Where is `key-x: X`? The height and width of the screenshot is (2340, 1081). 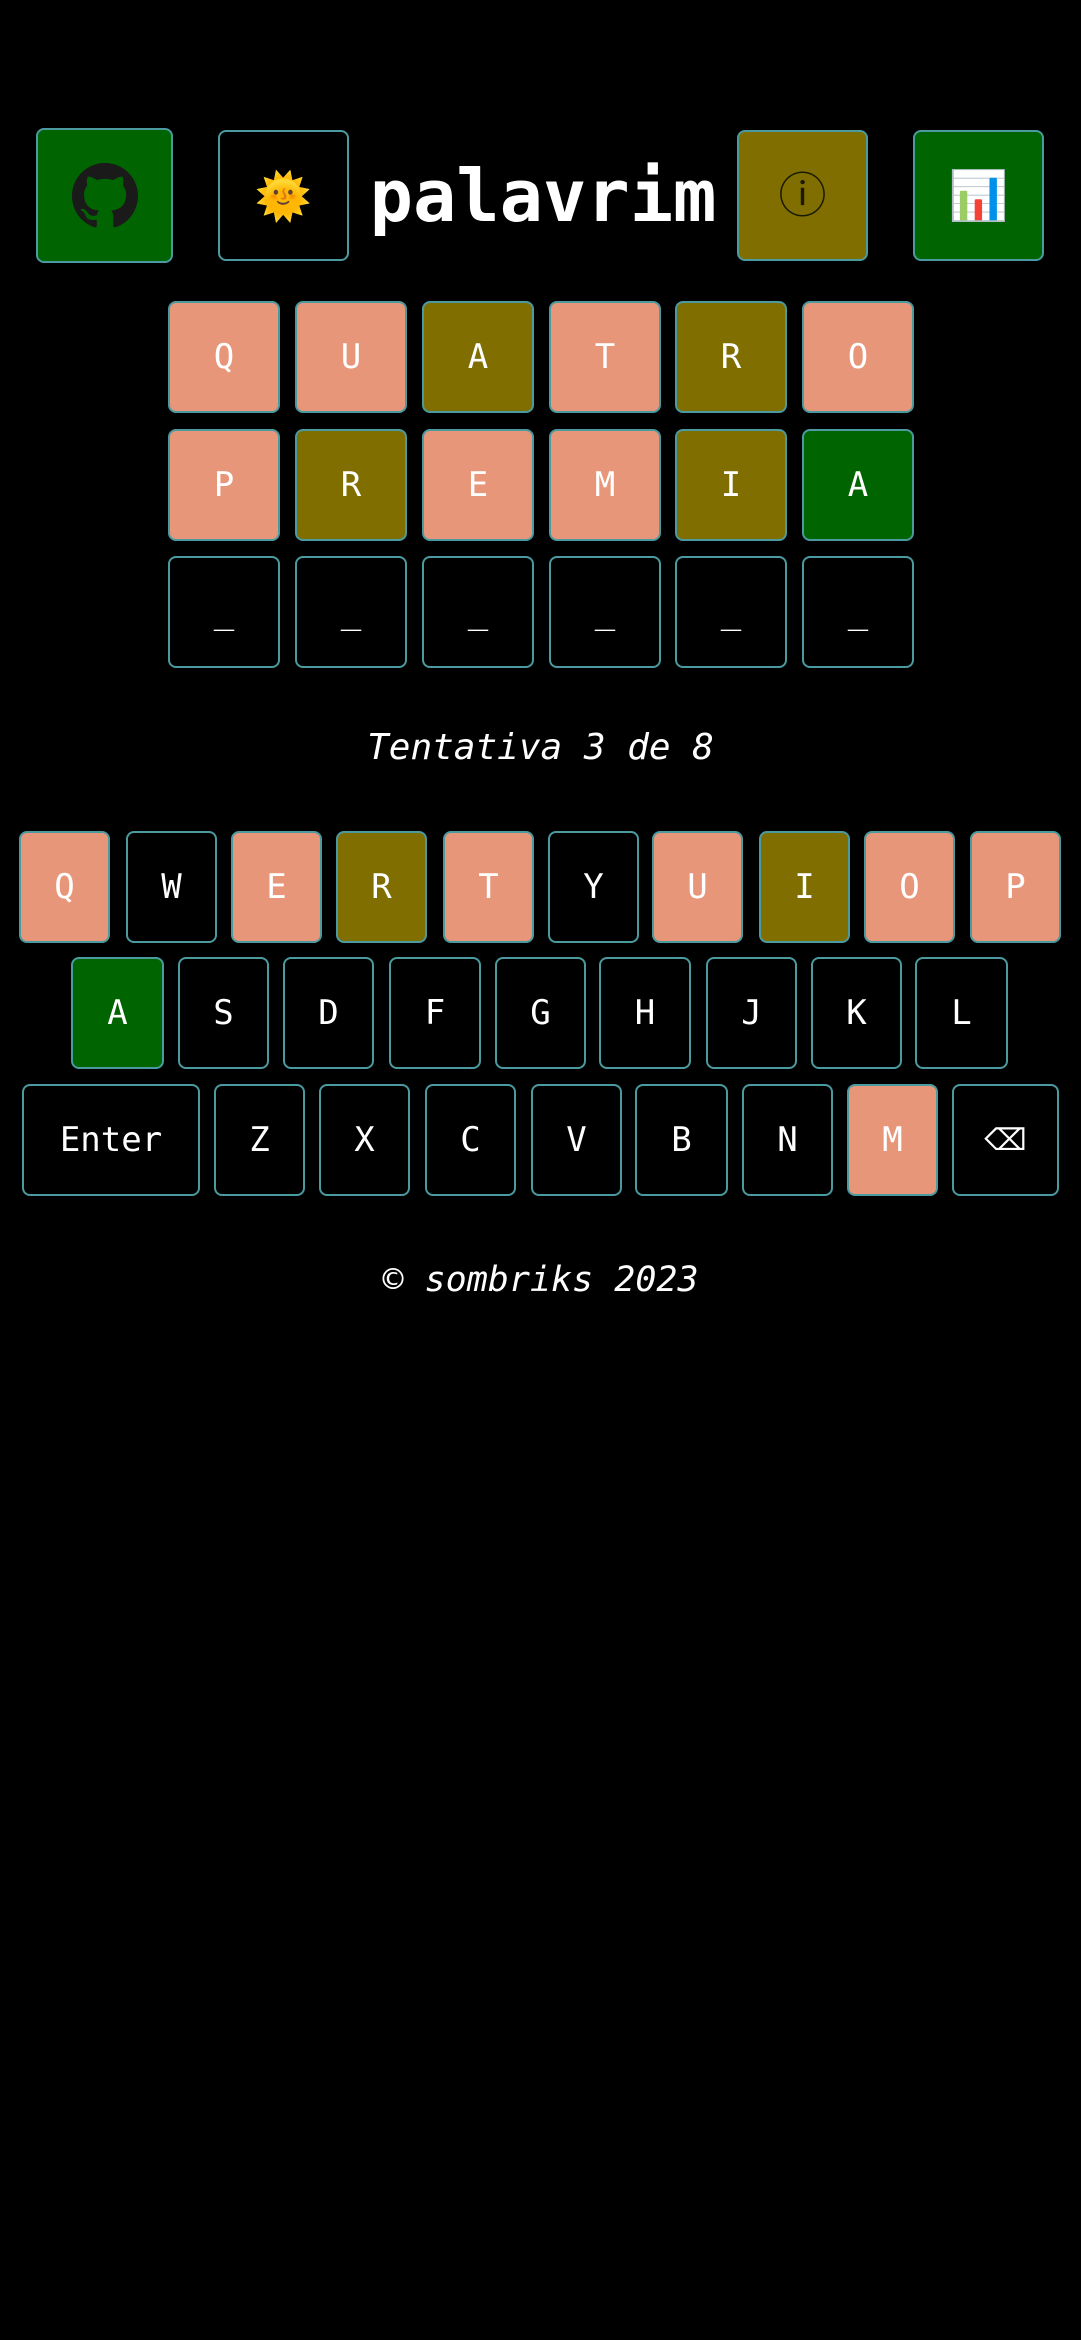 key-x: X is located at coordinates (364, 1140).